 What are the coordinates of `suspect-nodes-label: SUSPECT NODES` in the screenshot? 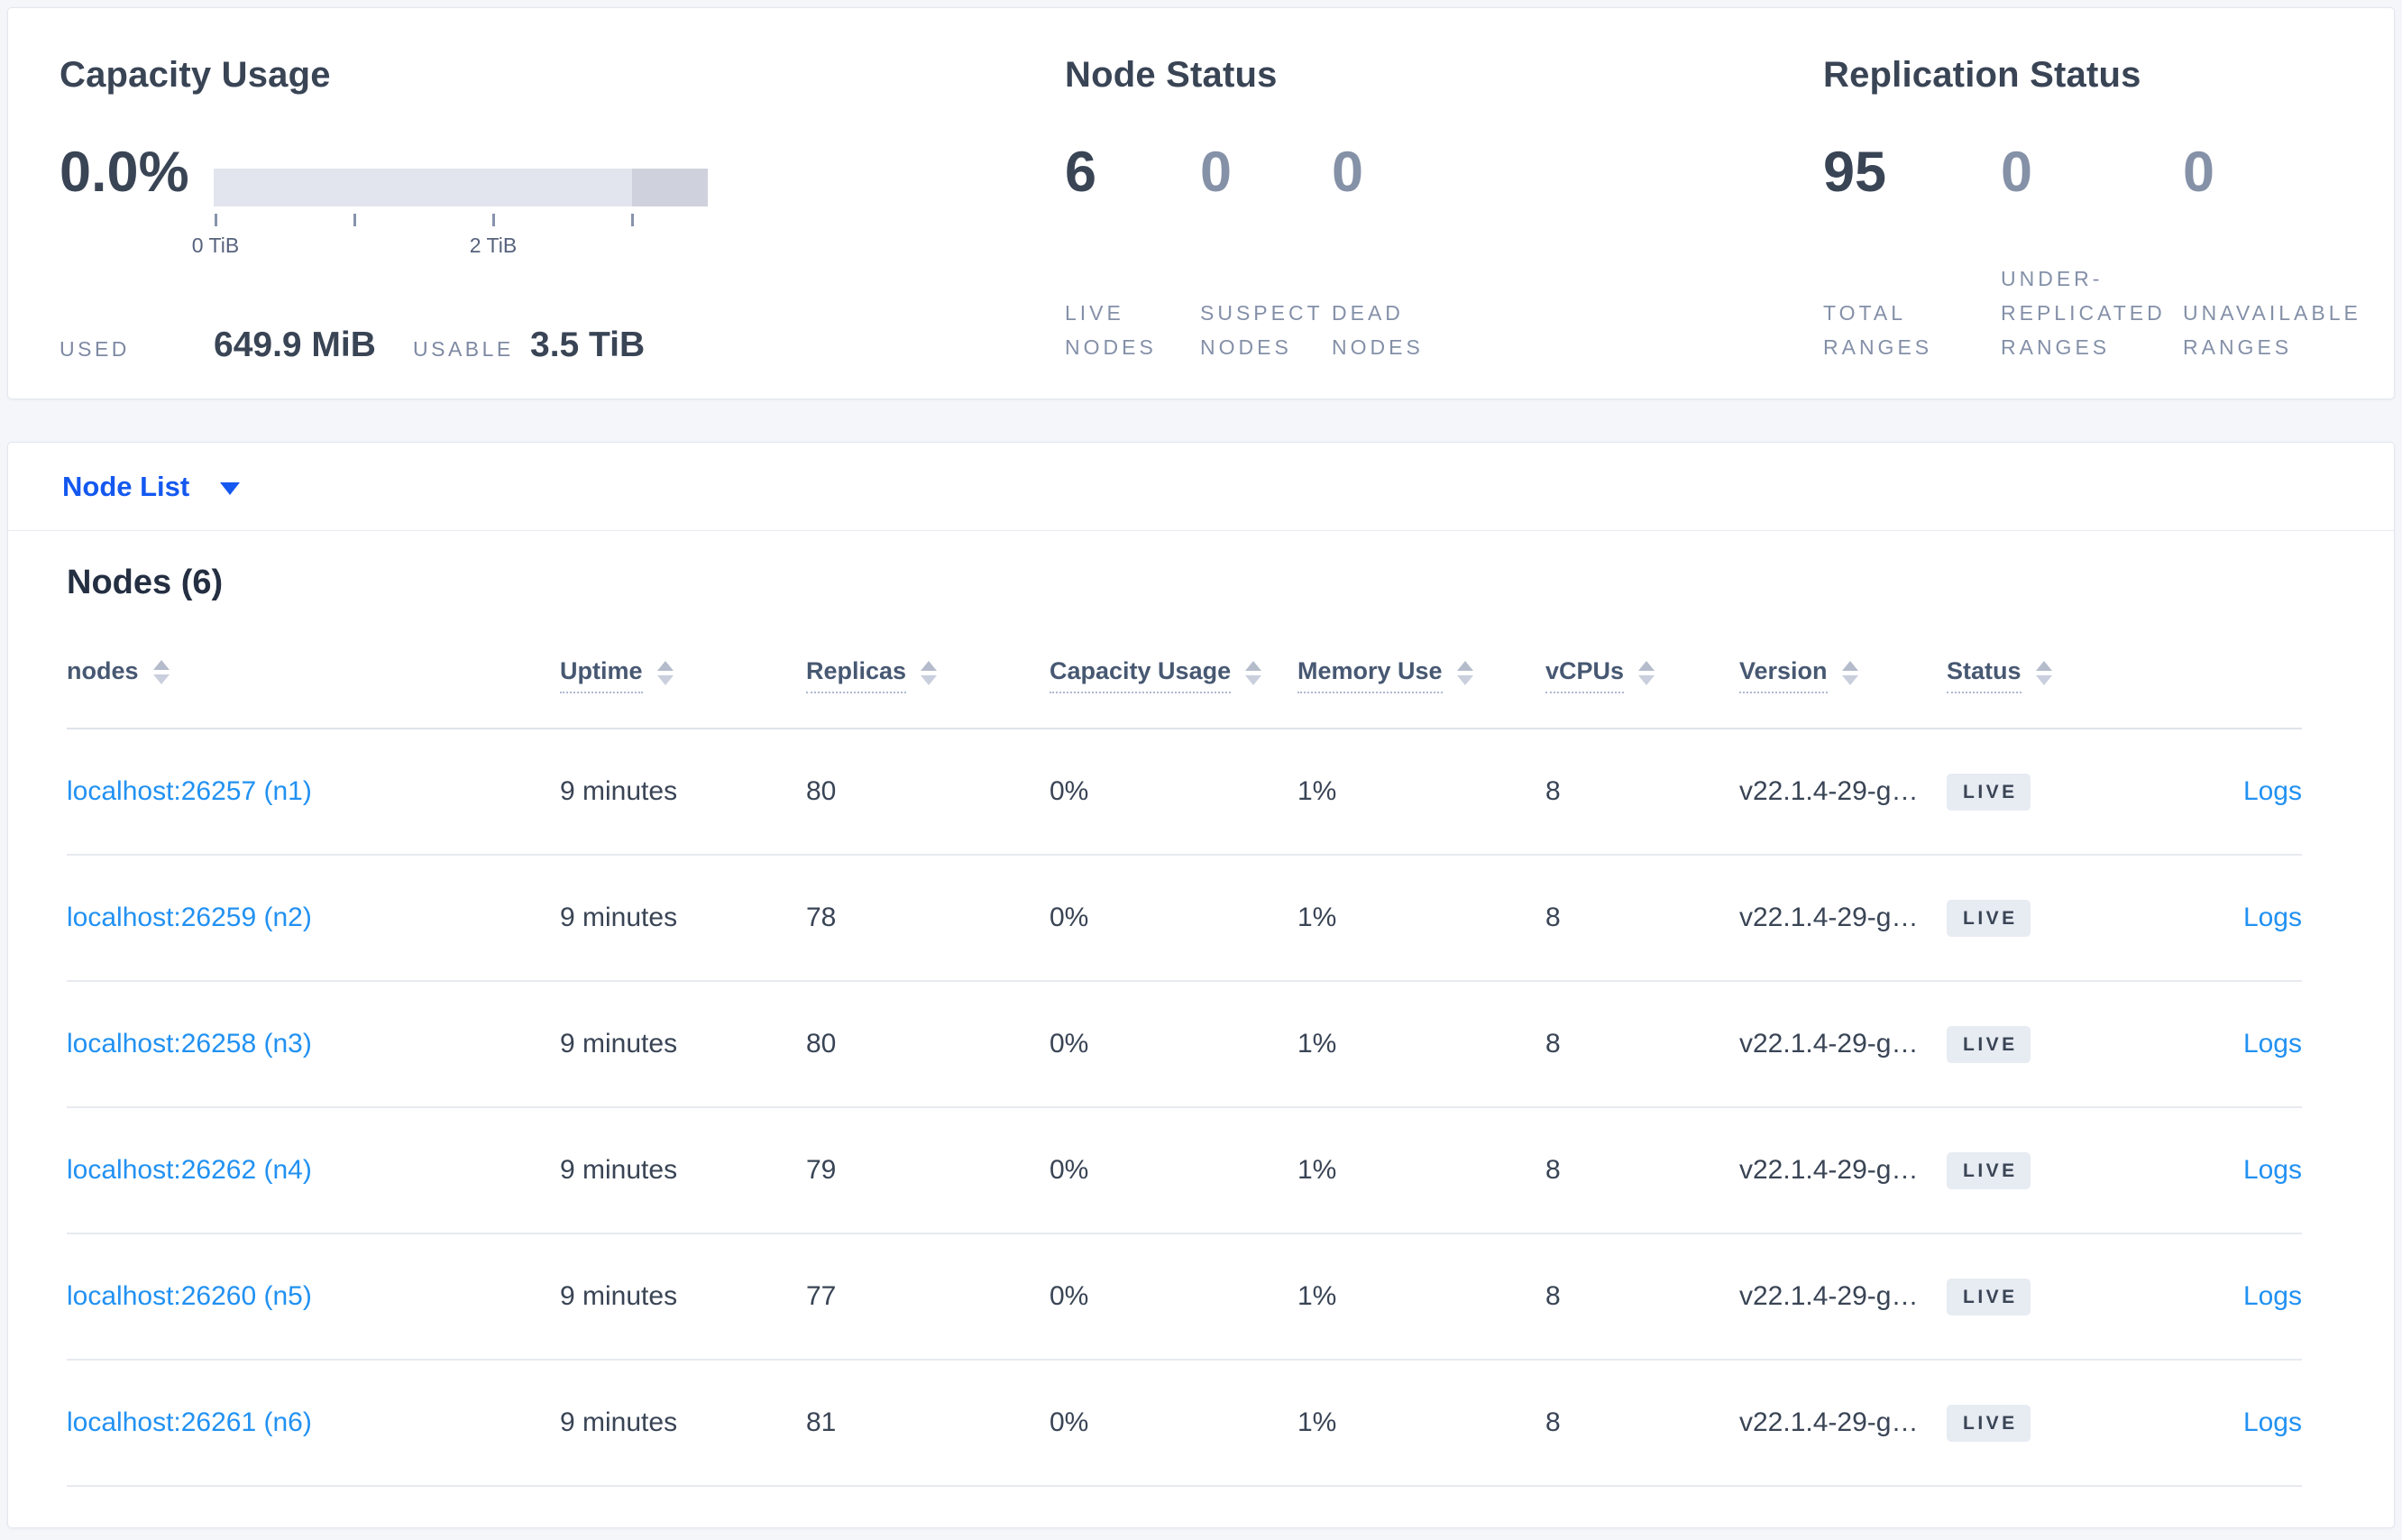 It's located at (1262, 330).